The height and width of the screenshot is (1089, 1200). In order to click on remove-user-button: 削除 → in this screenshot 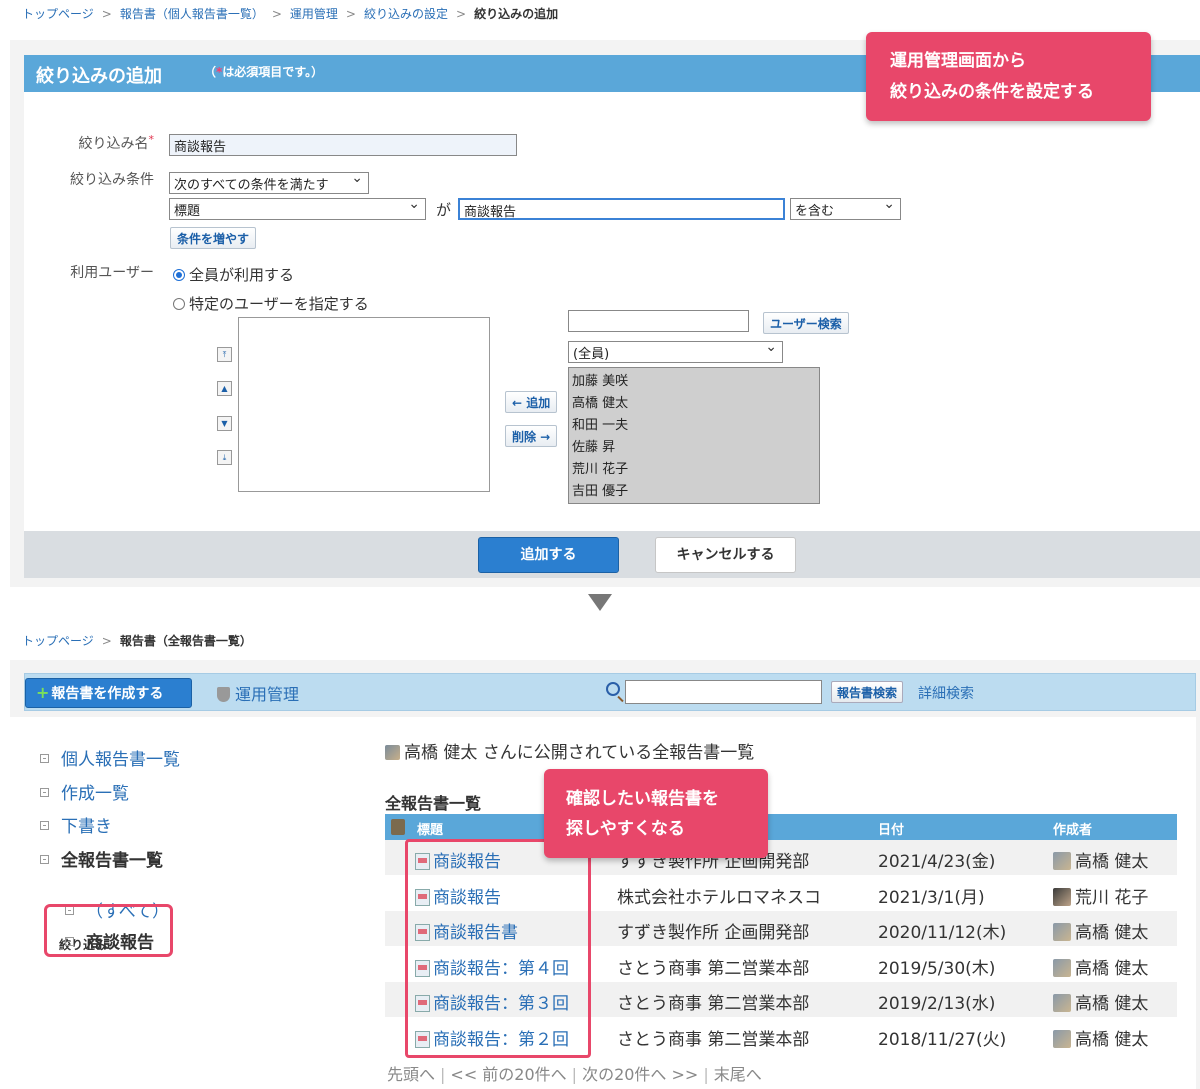, I will do `click(531, 436)`.